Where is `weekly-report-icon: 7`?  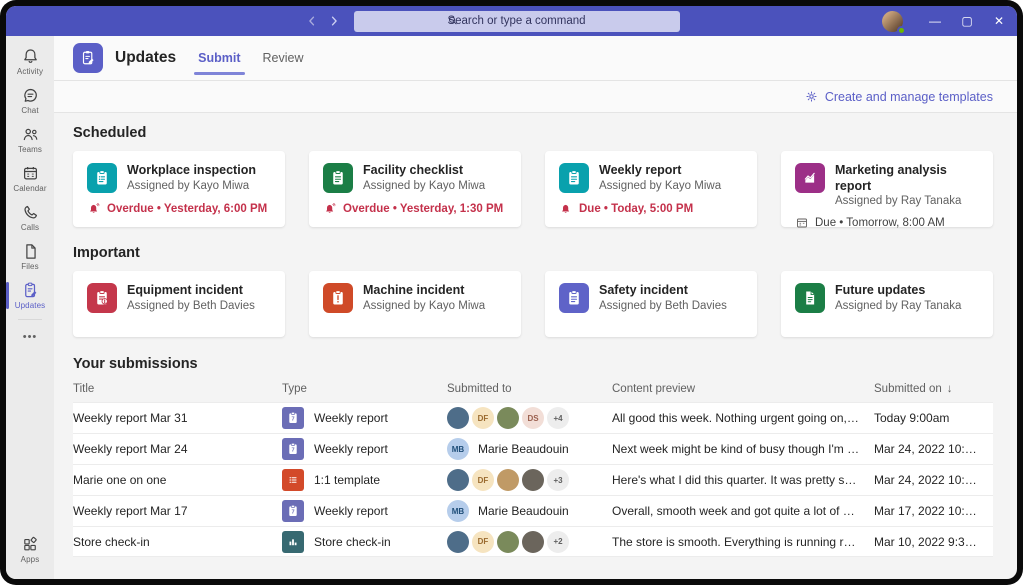
weekly-report-icon: 7 is located at coordinates (293, 449).